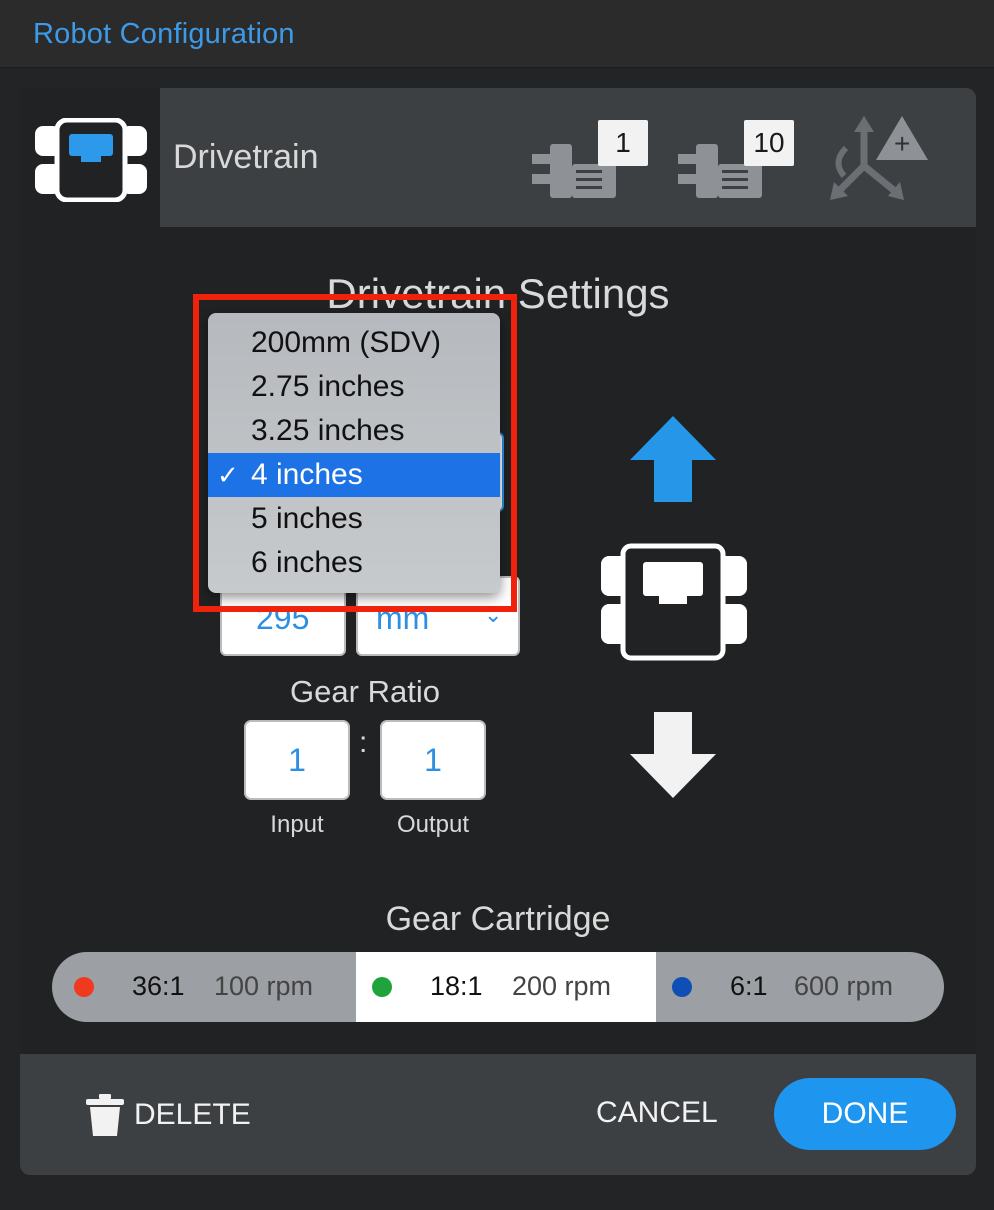 The image size is (994, 1210). I want to click on motor-group-icon: 10, so click(738, 160).